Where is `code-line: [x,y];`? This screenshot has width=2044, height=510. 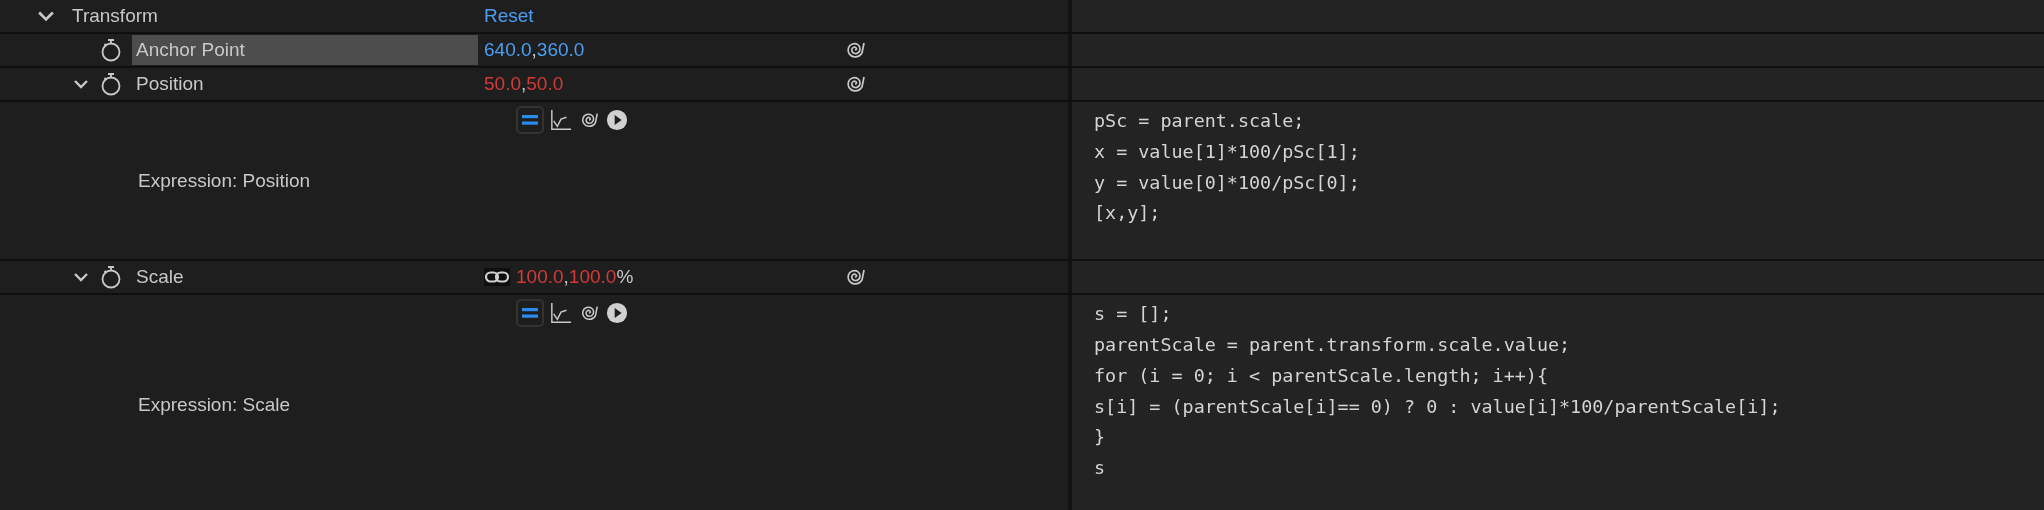
code-line: [x,y]; is located at coordinates (1569, 214).